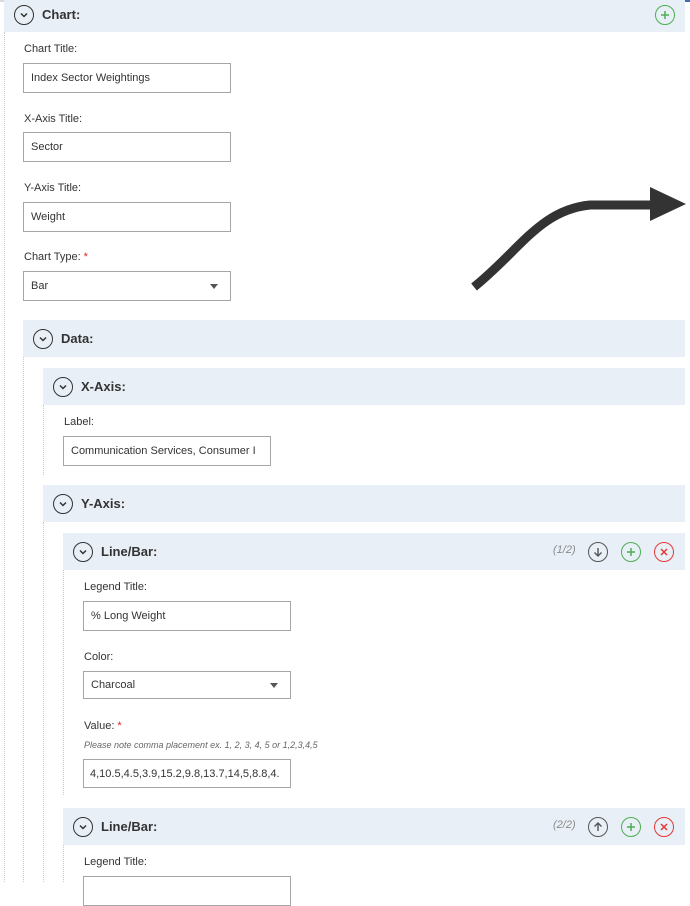  What do you see at coordinates (61, 14) in the screenshot?
I see `chart-section-title: Chart:` at bounding box center [61, 14].